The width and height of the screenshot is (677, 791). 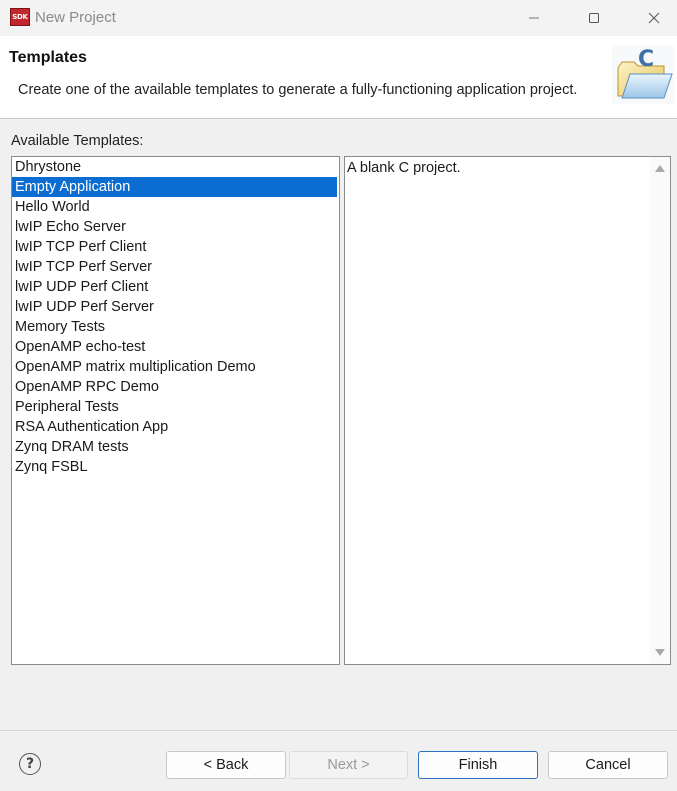 What do you see at coordinates (348, 765) in the screenshot?
I see `next-button: Next >` at bounding box center [348, 765].